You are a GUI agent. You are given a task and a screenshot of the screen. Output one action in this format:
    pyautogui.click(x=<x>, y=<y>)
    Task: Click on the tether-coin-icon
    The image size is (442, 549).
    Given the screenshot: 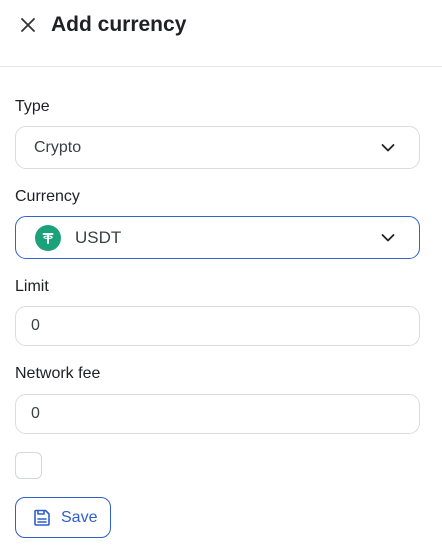 What is the action you would take?
    pyautogui.click(x=48, y=237)
    